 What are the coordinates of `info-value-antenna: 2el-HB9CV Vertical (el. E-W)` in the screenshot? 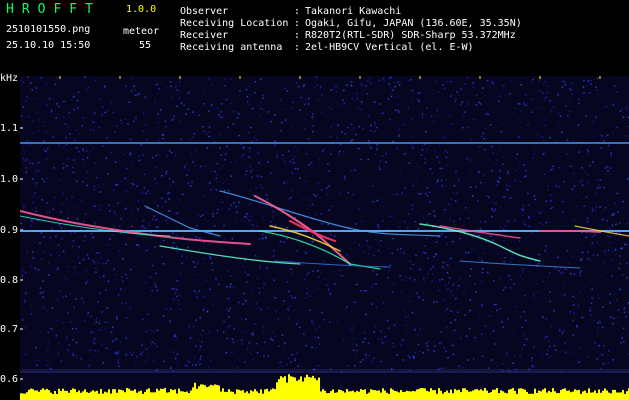 It's located at (389, 47).